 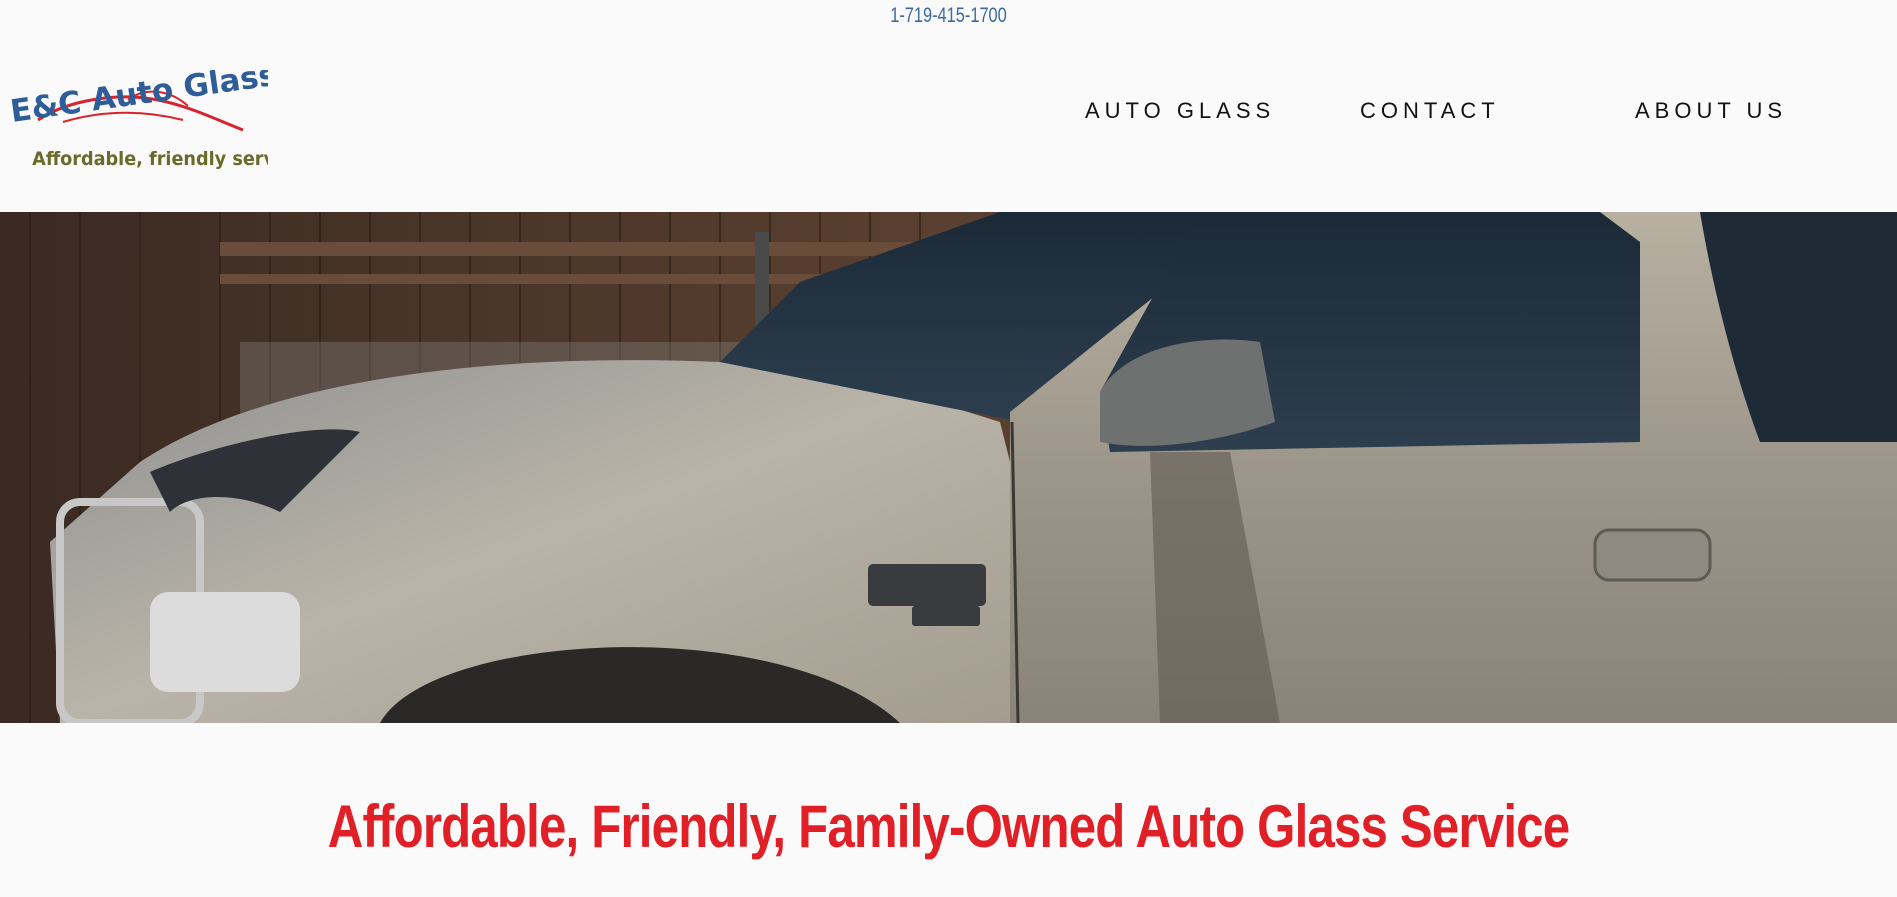 I want to click on phone-number-link: 1-719-415-1700, so click(x=949, y=16).